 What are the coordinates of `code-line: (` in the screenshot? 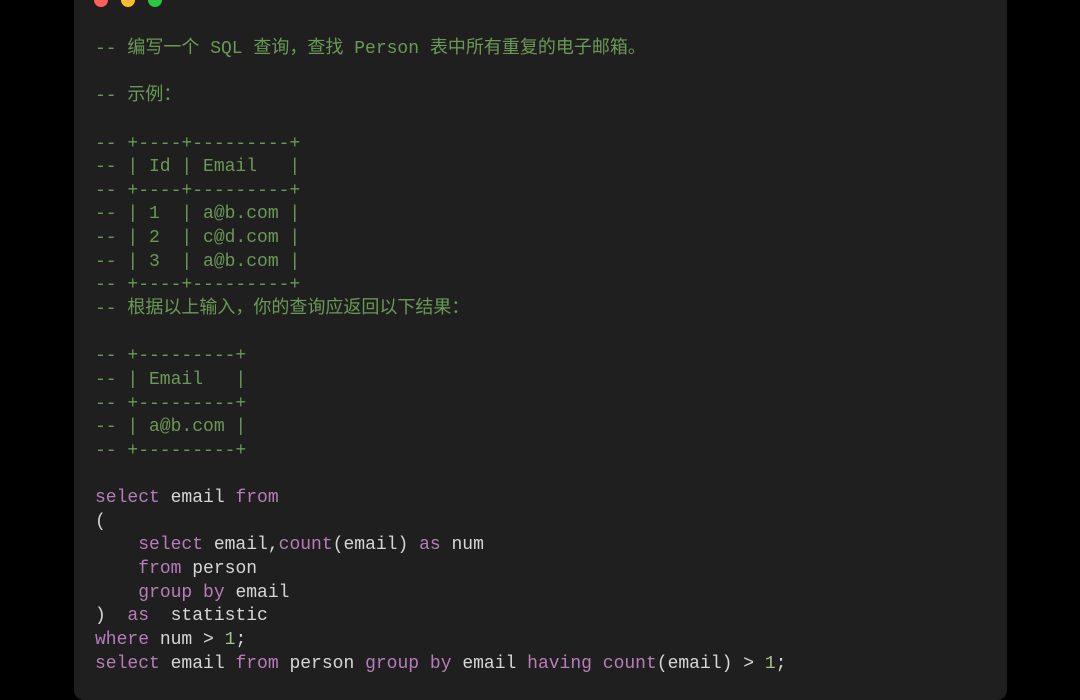 It's located at (440, 523).